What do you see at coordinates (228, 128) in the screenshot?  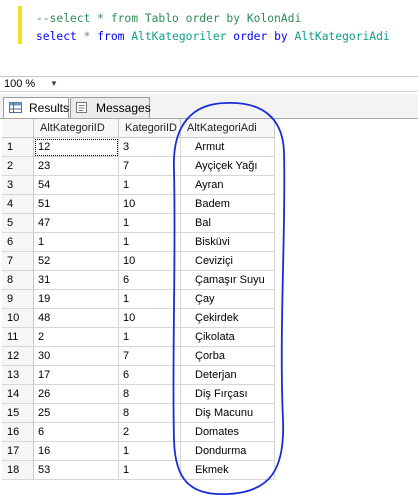 I see `column-header-altkategoriadi: AltKategoriAdi` at bounding box center [228, 128].